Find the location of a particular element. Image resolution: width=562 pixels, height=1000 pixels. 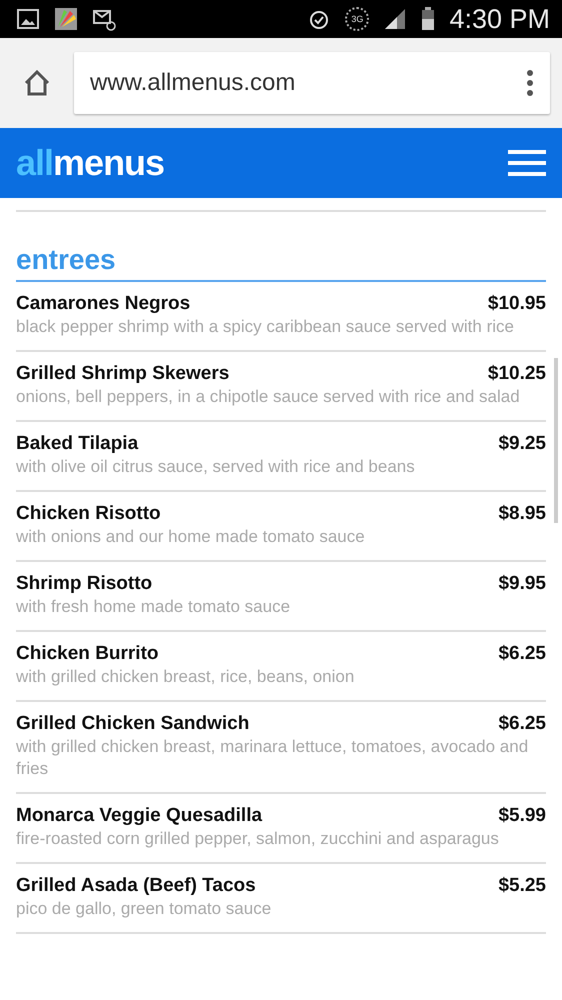

email-icon is located at coordinates (104, 19).